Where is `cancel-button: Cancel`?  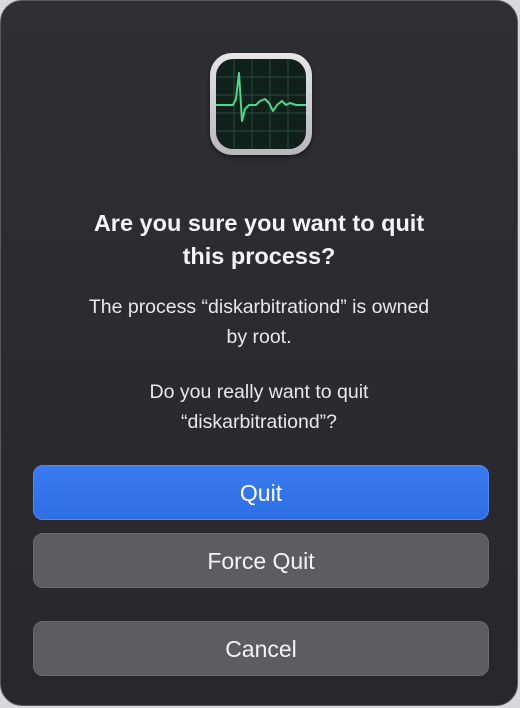 cancel-button: Cancel is located at coordinates (261, 648).